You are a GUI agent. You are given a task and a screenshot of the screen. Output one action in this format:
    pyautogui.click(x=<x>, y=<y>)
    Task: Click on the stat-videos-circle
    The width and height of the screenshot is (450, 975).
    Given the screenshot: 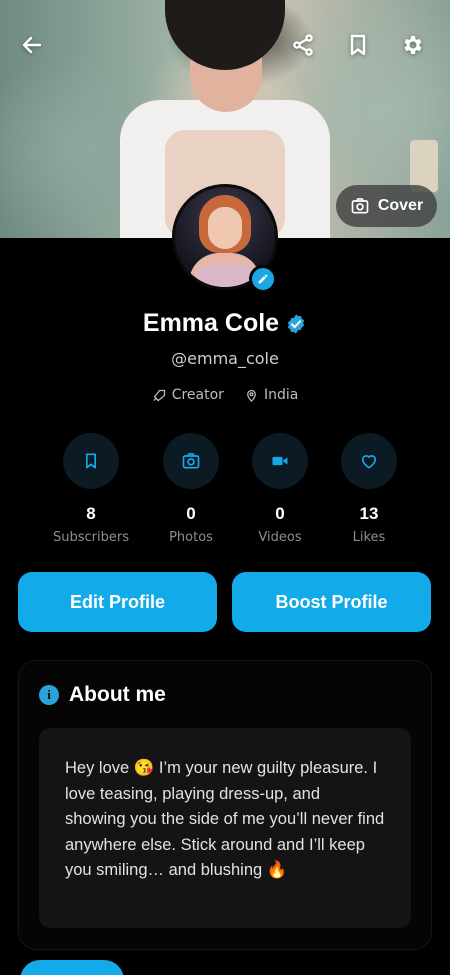 What is the action you would take?
    pyautogui.click(x=280, y=461)
    